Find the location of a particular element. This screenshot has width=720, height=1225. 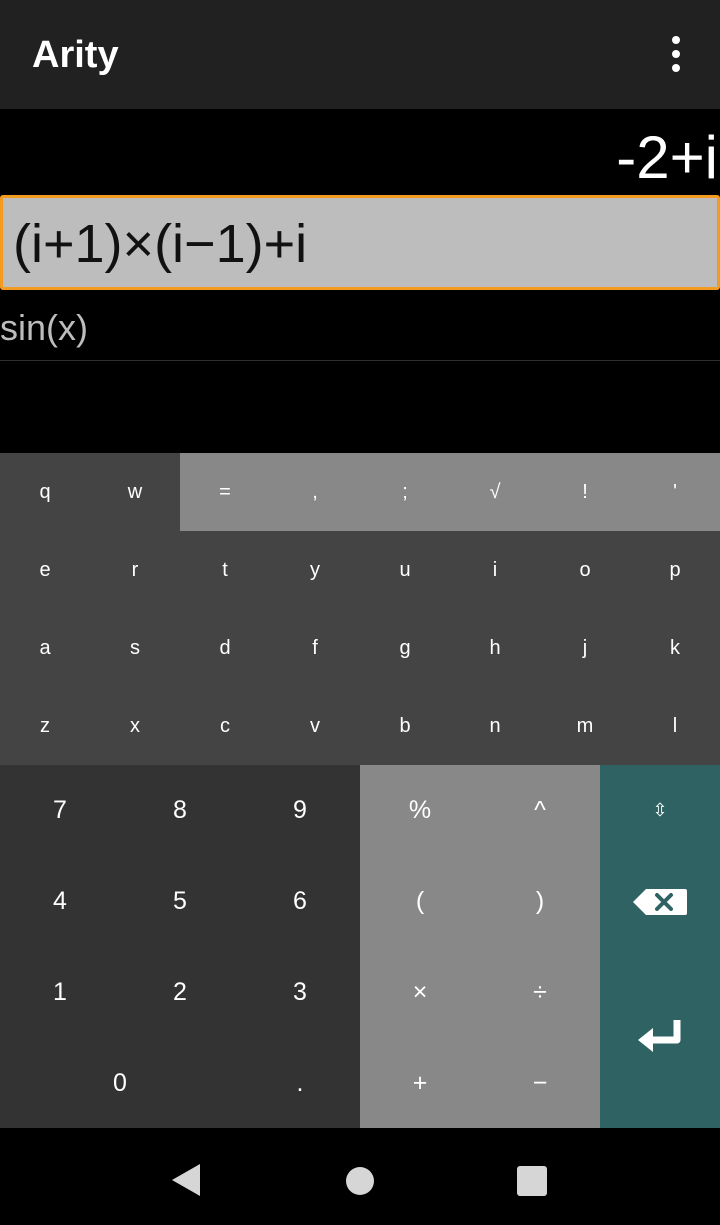

more-vert-icon is located at coordinates (676, 54).